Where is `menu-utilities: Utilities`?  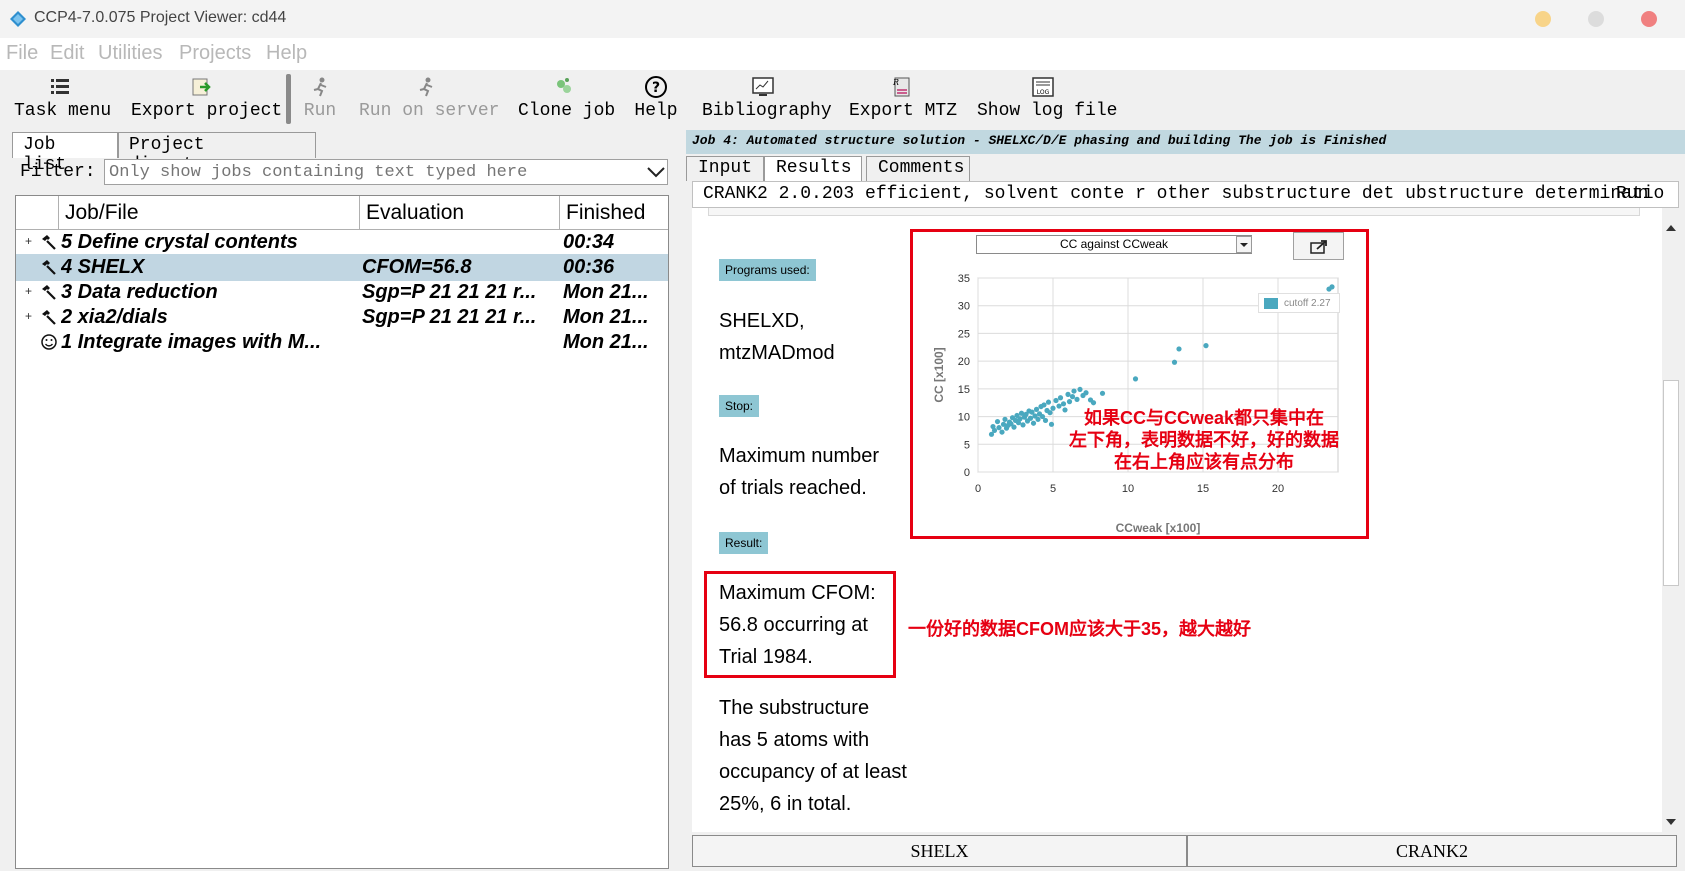 menu-utilities: Utilities is located at coordinates (130, 53).